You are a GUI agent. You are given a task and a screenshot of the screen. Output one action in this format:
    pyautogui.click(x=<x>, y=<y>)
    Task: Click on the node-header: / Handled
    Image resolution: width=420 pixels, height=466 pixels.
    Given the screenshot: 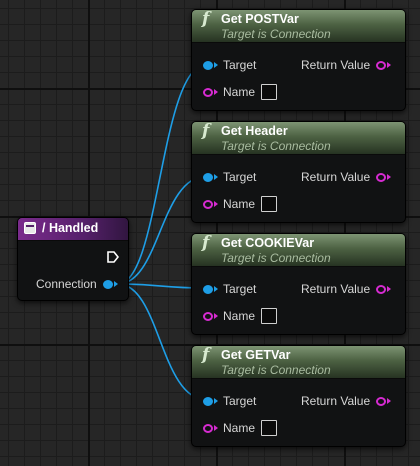 What is the action you would take?
    pyautogui.click(x=73, y=229)
    